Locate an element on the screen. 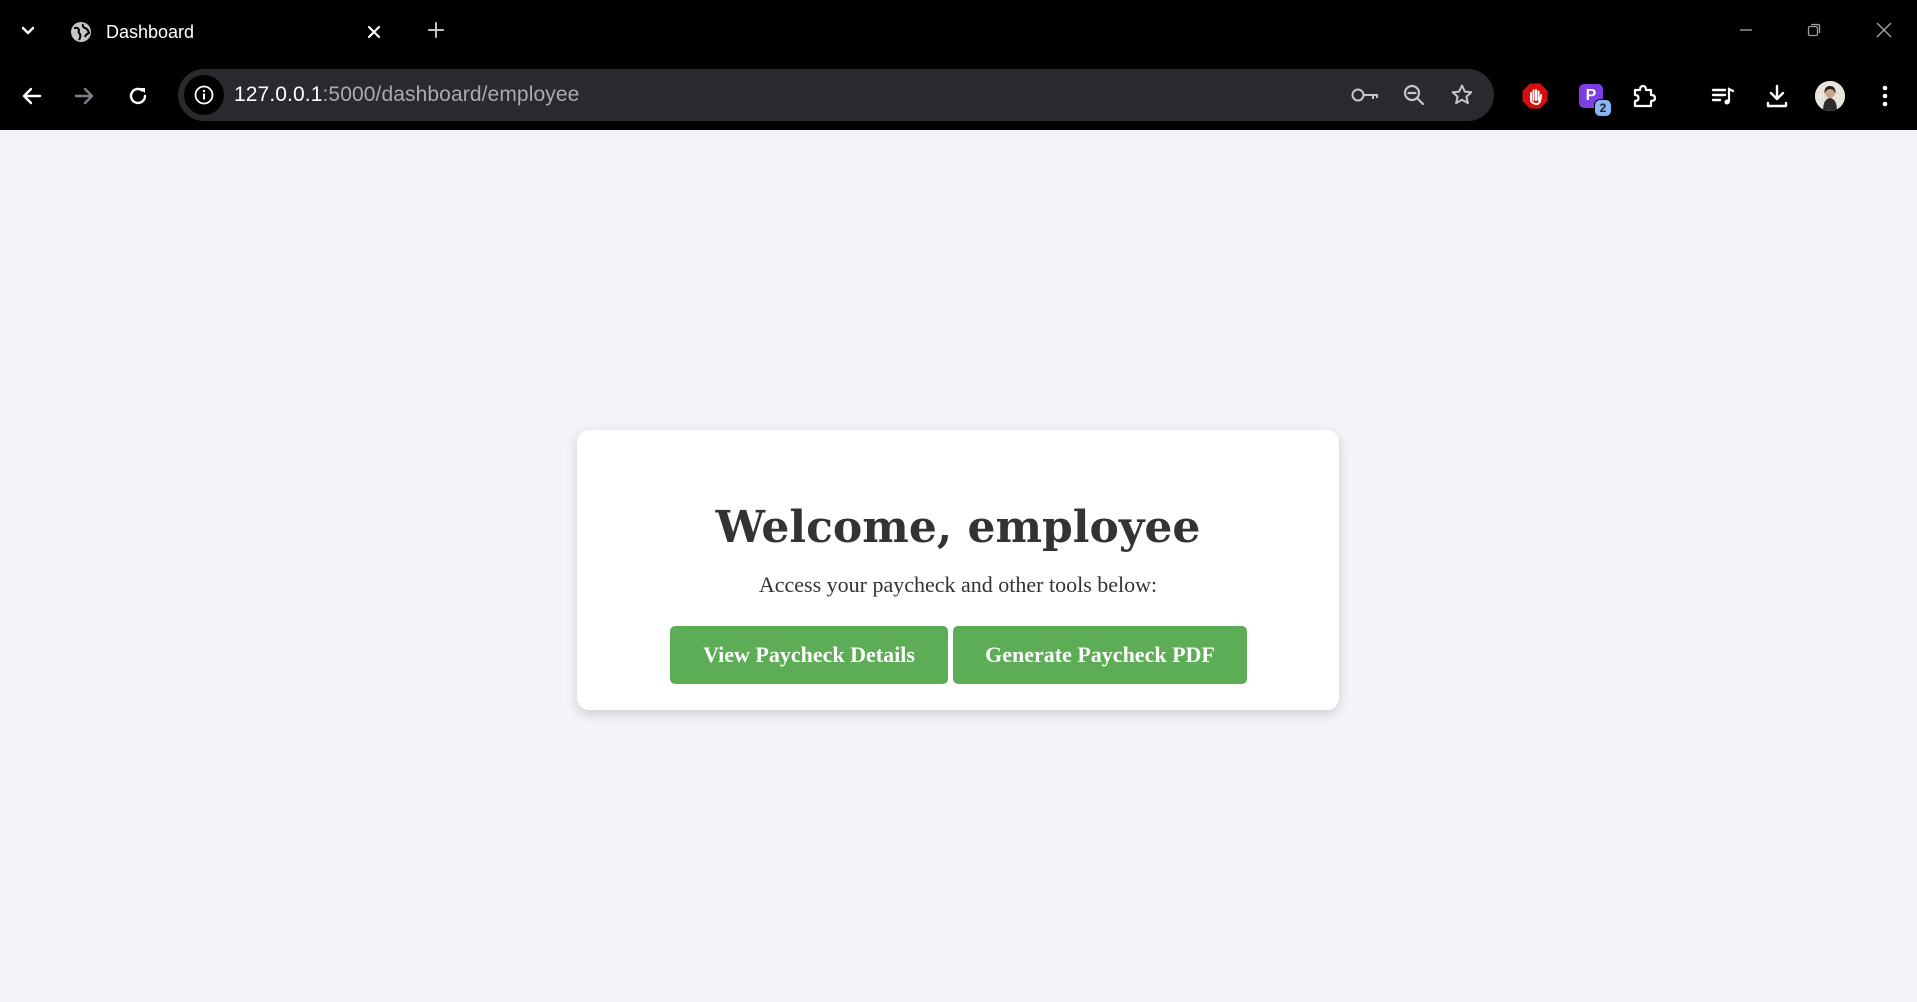 The width and height of the screenshot is (1917, 1002). p-extension-badge: 2 is located at coordinates (1603, 108).